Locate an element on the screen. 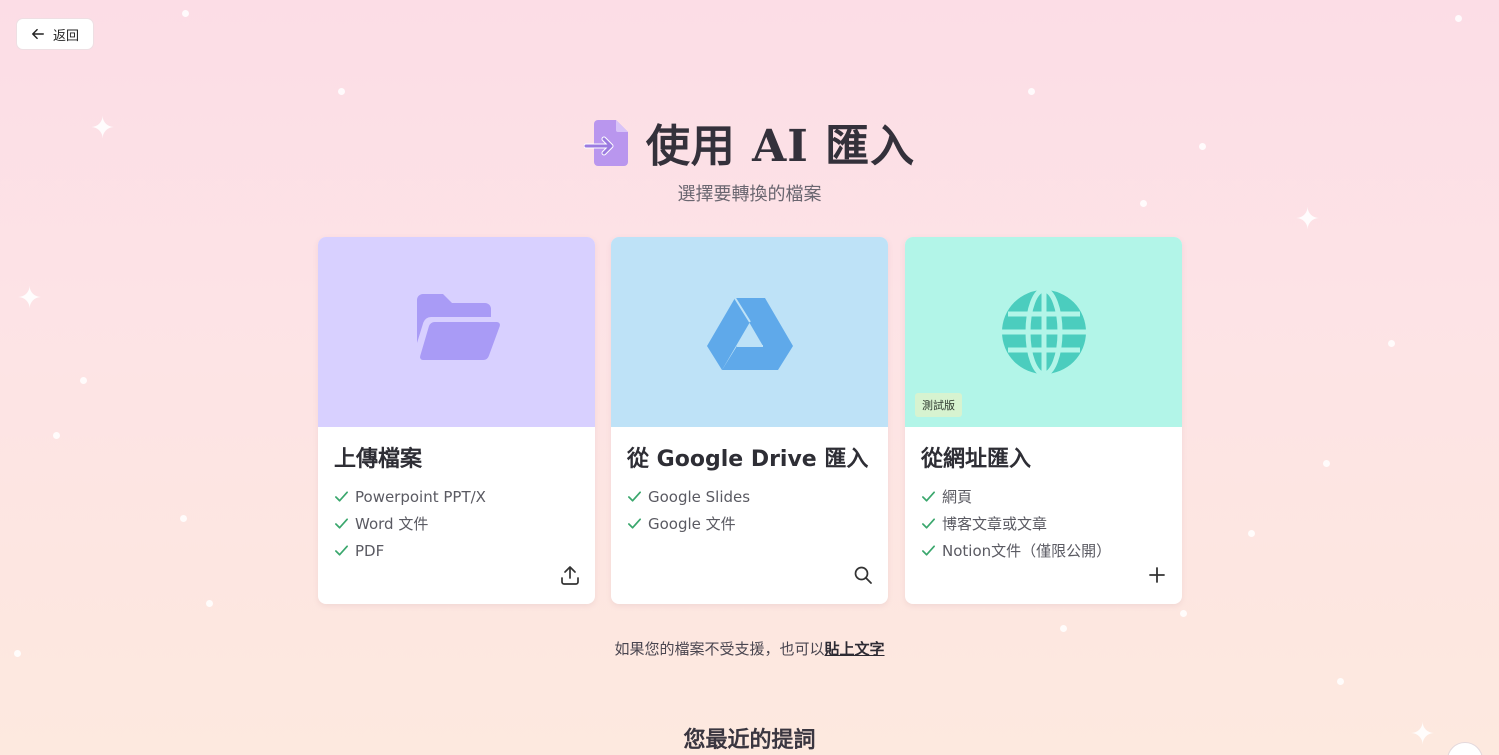  list-item: 博客文章或文章 is located at coordinates (1043, 523).